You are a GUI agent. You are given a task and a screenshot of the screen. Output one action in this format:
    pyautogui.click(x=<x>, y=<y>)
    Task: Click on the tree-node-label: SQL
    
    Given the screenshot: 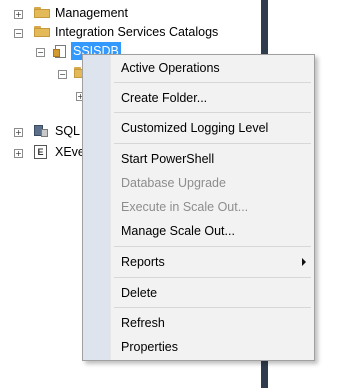 What is the action you would take?
    pyautogui.click(x=68, y=131)
    